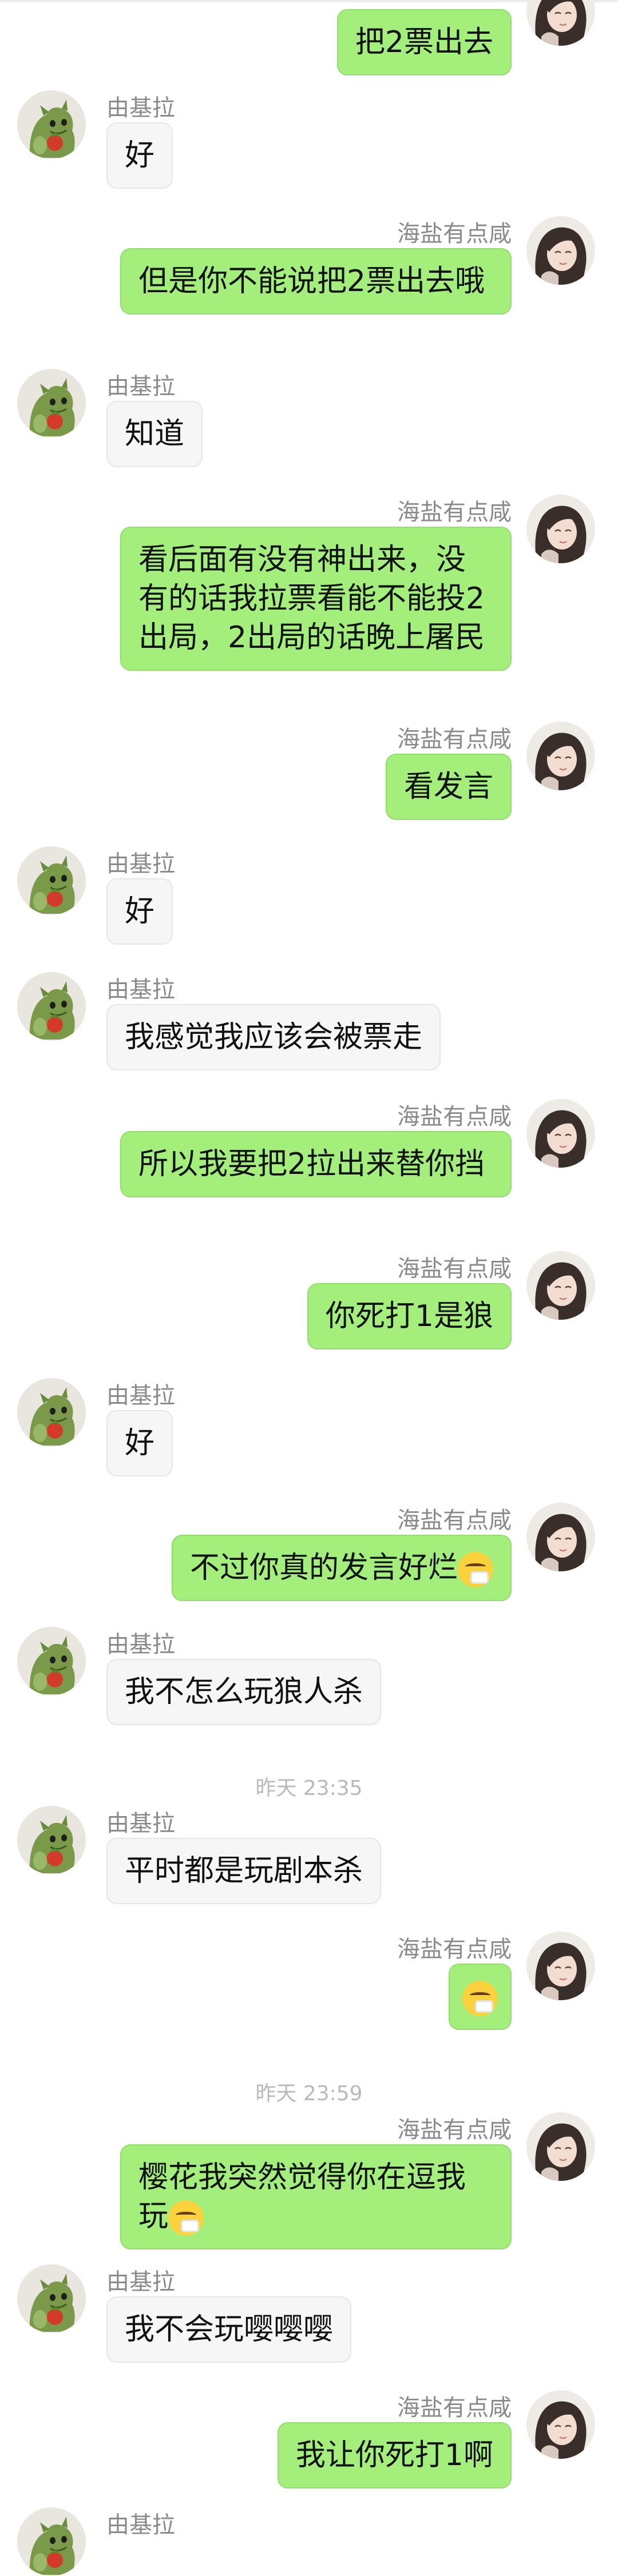 The width and height of the screenshot is (618, 2576). I want to click on chat-bubble: 我感觉我应该会被票走, so click(273, 1037).